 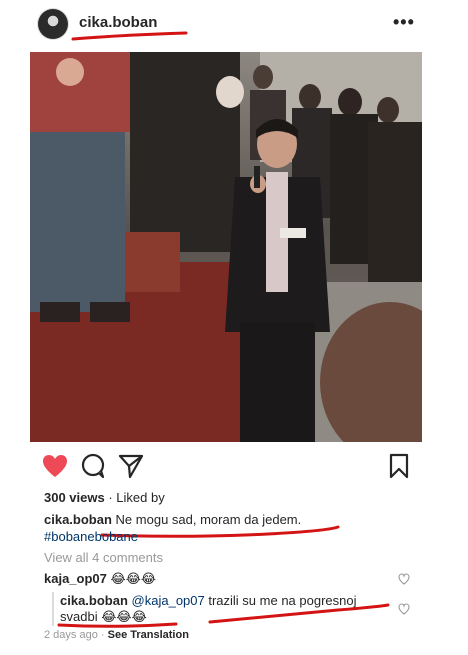 What do you see at coordinates (134, 497) in the screenshot?
I see `liked-by-label: · Liked by` at bounding box center [134, 497].